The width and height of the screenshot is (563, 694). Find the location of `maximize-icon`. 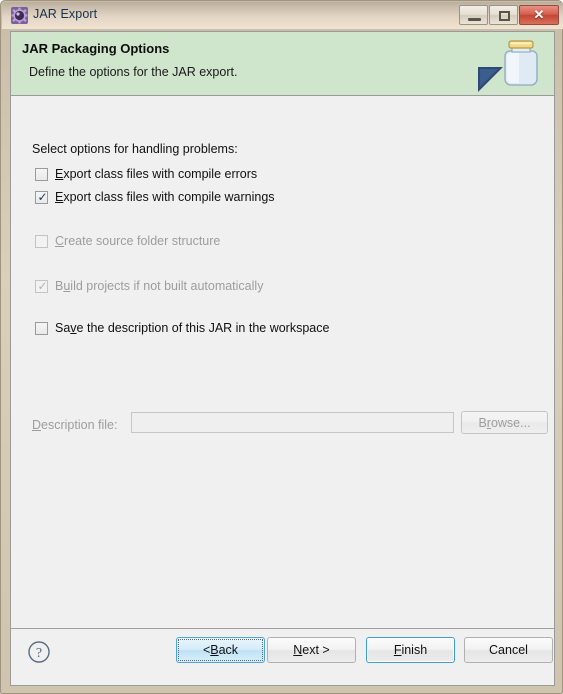

maximize-icon is located at coordinates (504, 16).